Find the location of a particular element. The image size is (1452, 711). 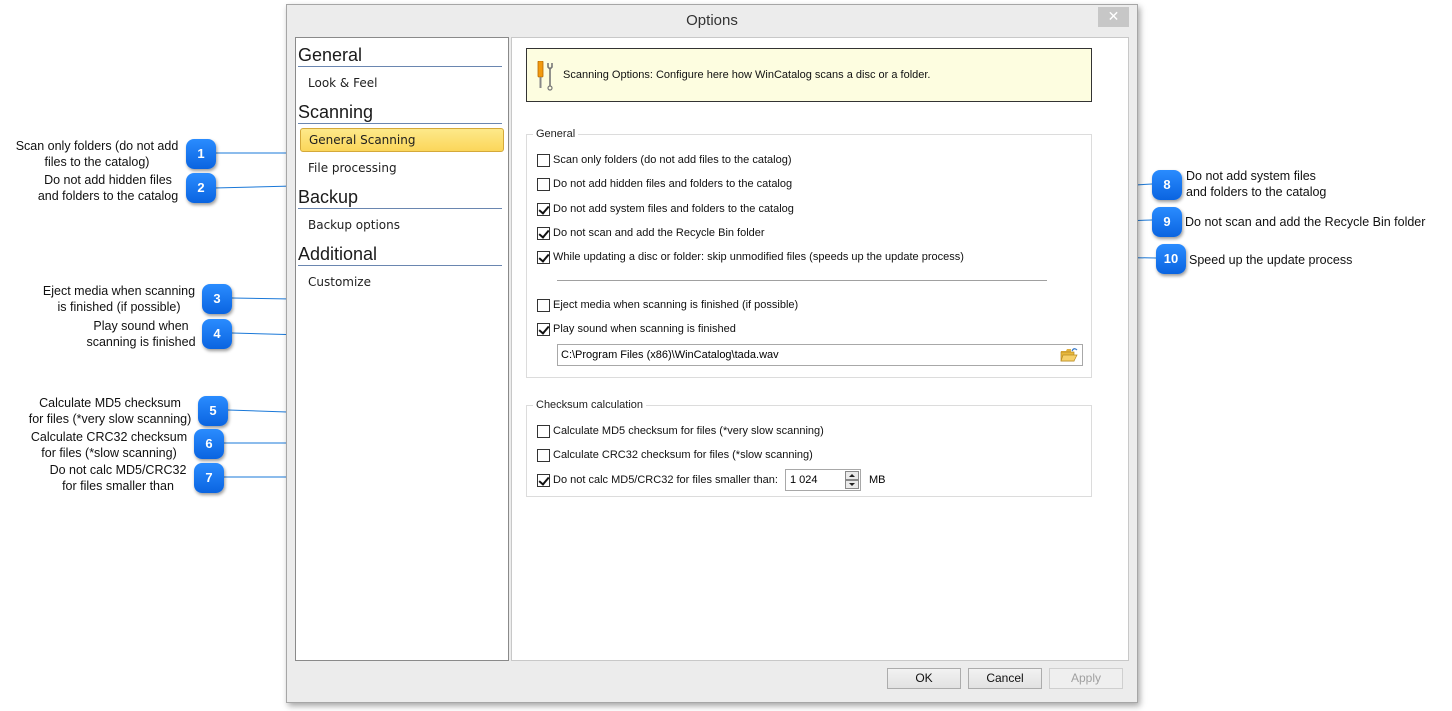

callout-badge-4: 4 is located at coordinates (217, 334).